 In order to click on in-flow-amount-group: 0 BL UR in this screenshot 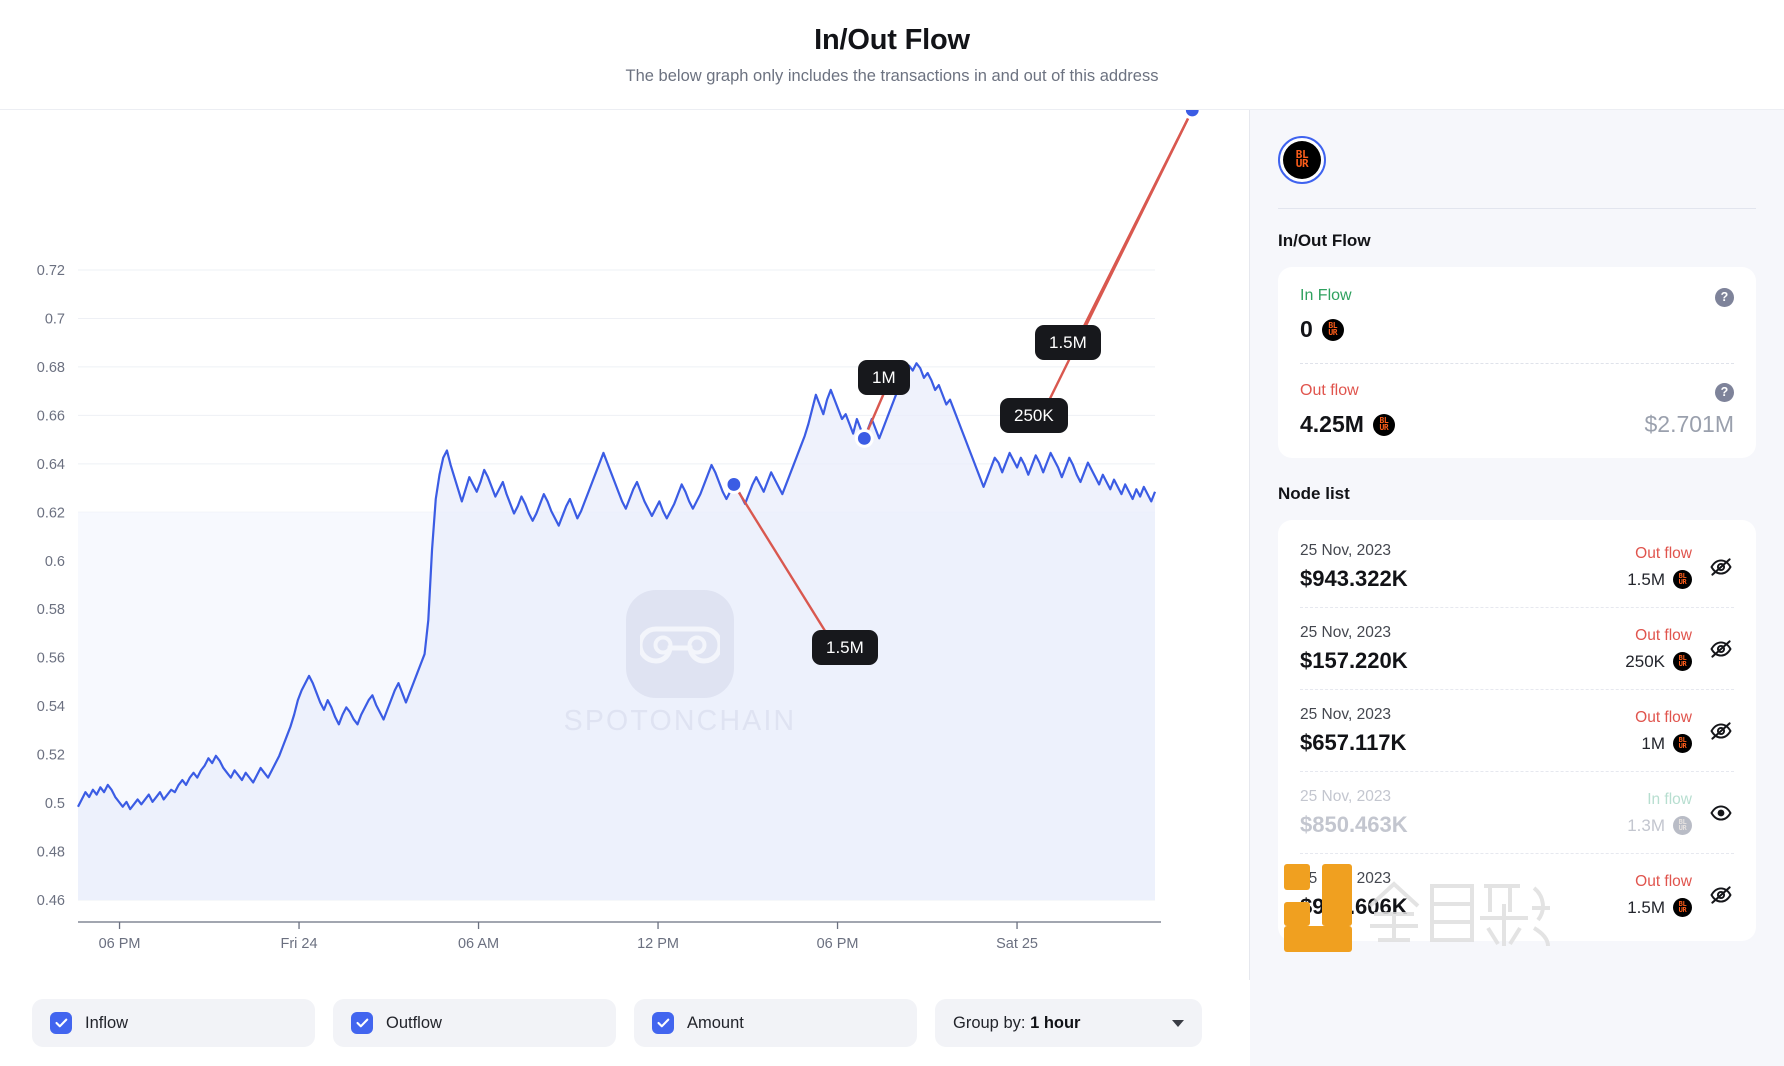, I will do `click(1322, 329)`.